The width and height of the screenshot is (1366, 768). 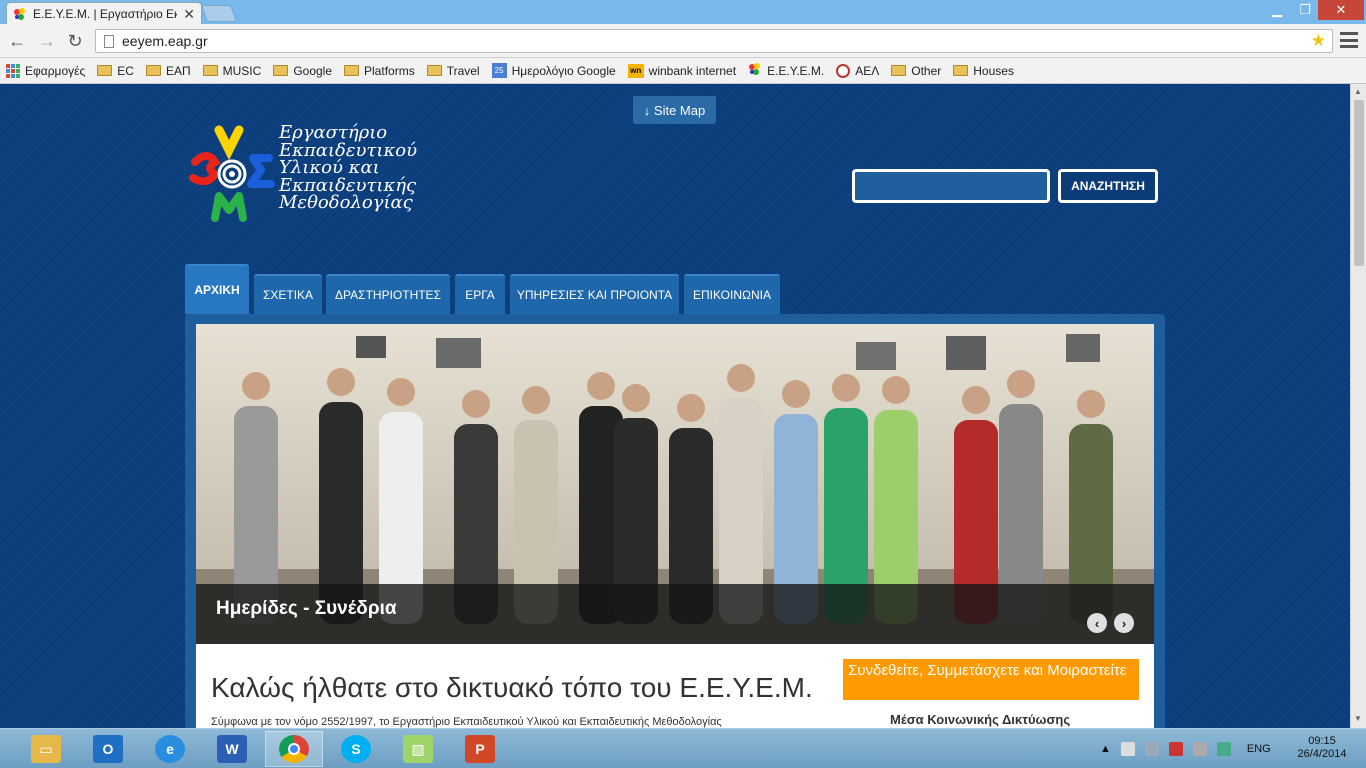 I want to click on bookmark-winbank: wn winbank internet, so click(x=682, y=70).